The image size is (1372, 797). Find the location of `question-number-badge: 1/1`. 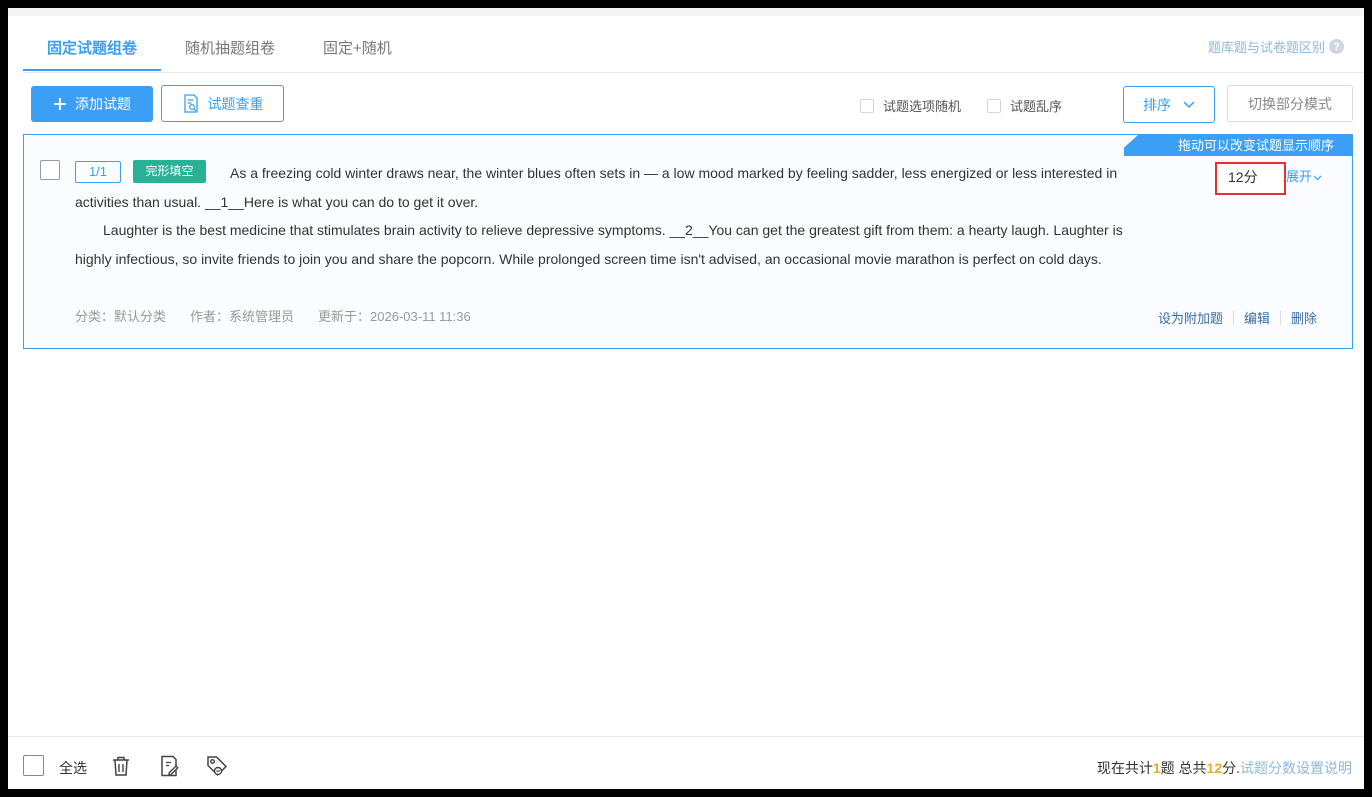

question-number-badge: 1/1 is located at coordinates (98, 172).